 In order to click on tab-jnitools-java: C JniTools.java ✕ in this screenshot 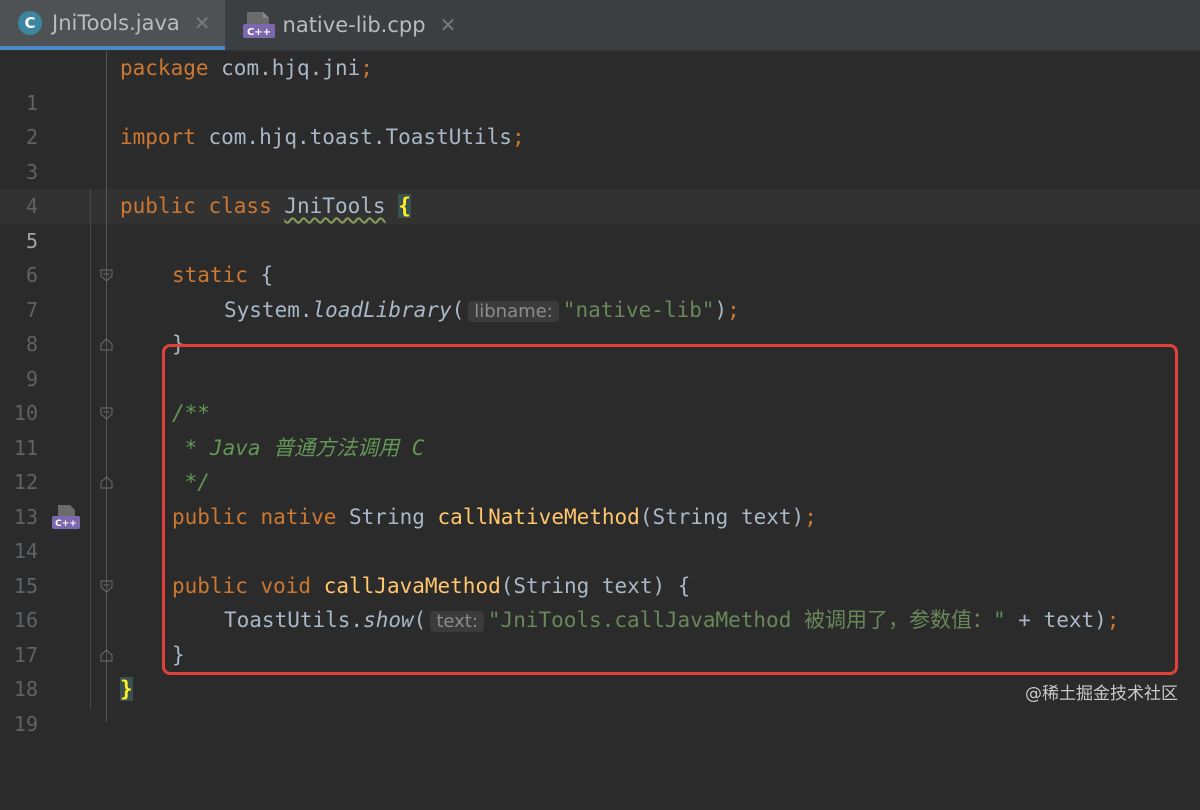, I will do `click(112, 25)`.